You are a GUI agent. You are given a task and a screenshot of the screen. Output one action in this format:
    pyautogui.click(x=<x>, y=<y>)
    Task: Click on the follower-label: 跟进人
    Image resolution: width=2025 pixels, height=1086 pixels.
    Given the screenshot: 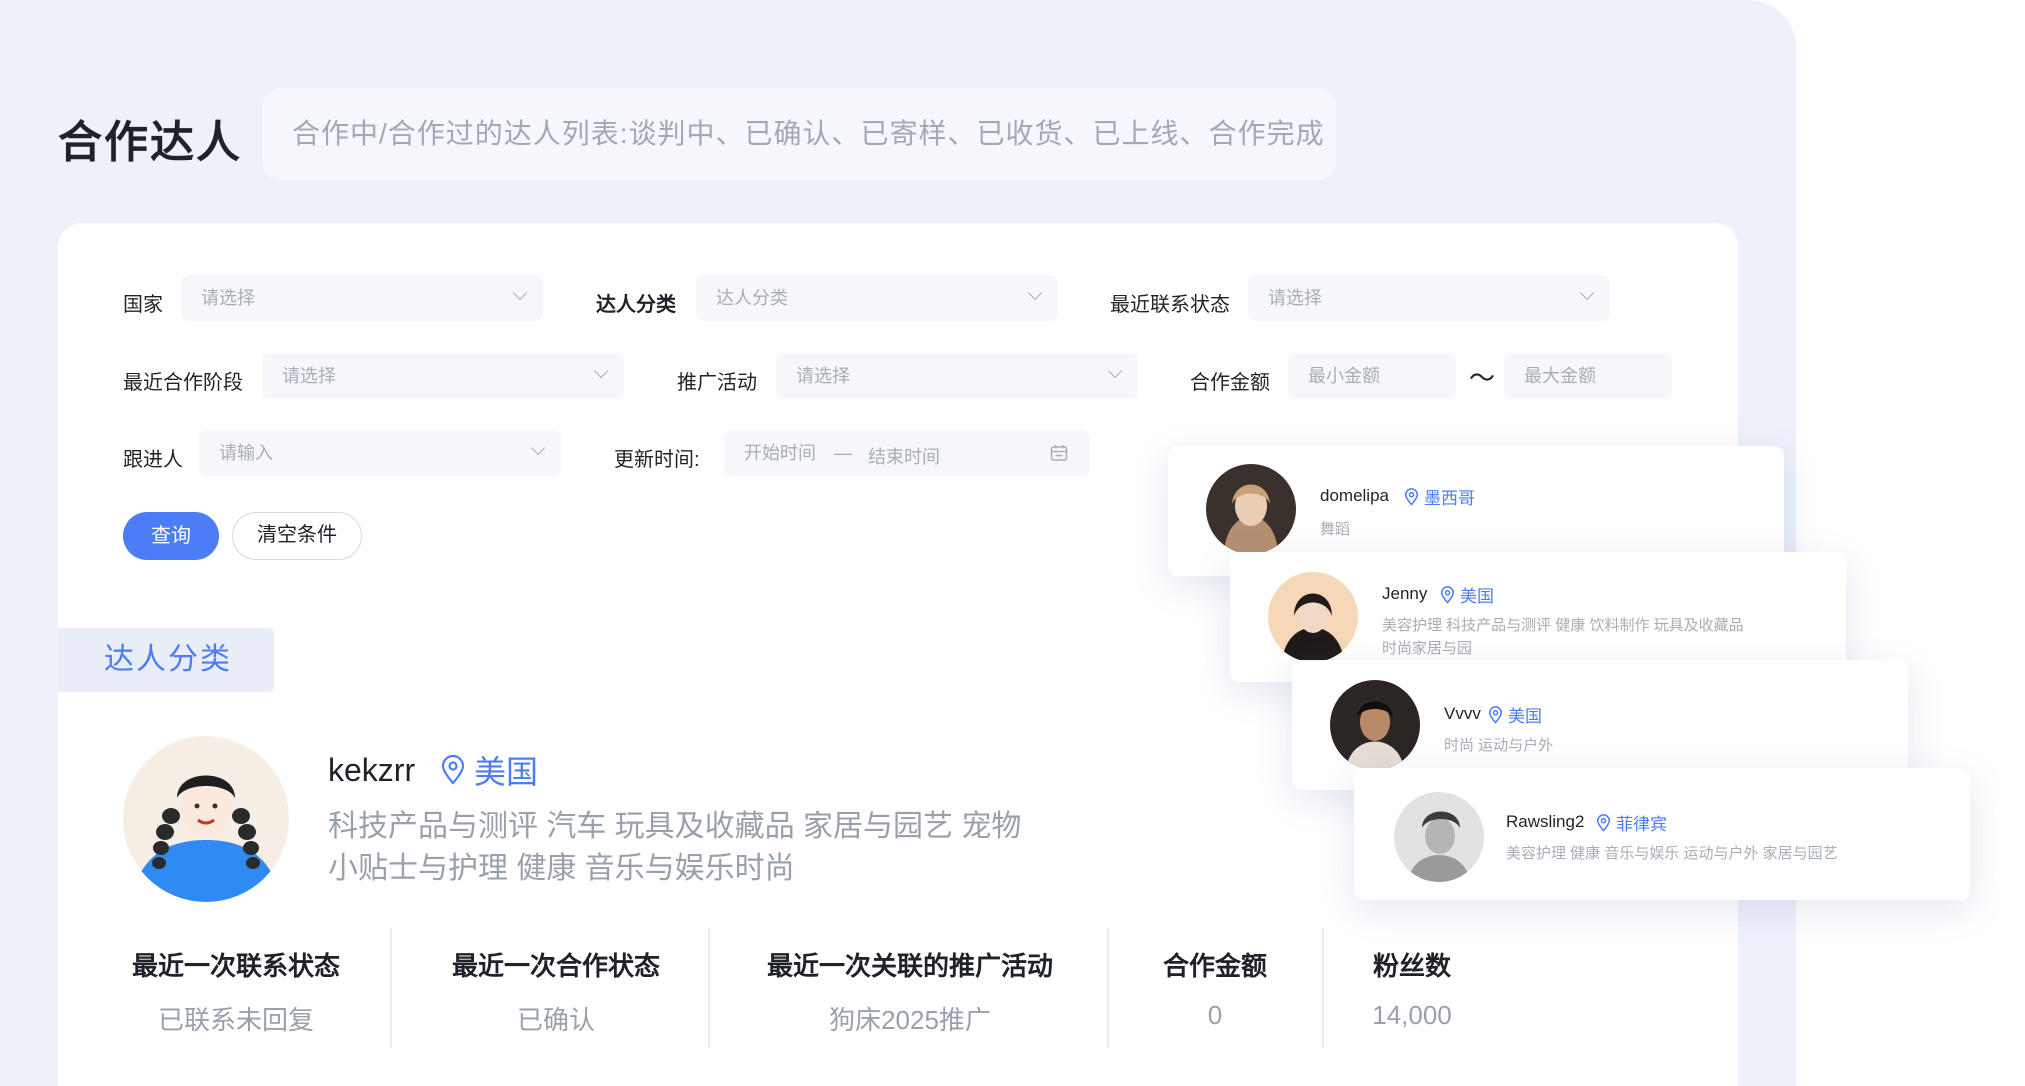 What is the action you would take?
    pyautogui.click(x=153, y=460)
    